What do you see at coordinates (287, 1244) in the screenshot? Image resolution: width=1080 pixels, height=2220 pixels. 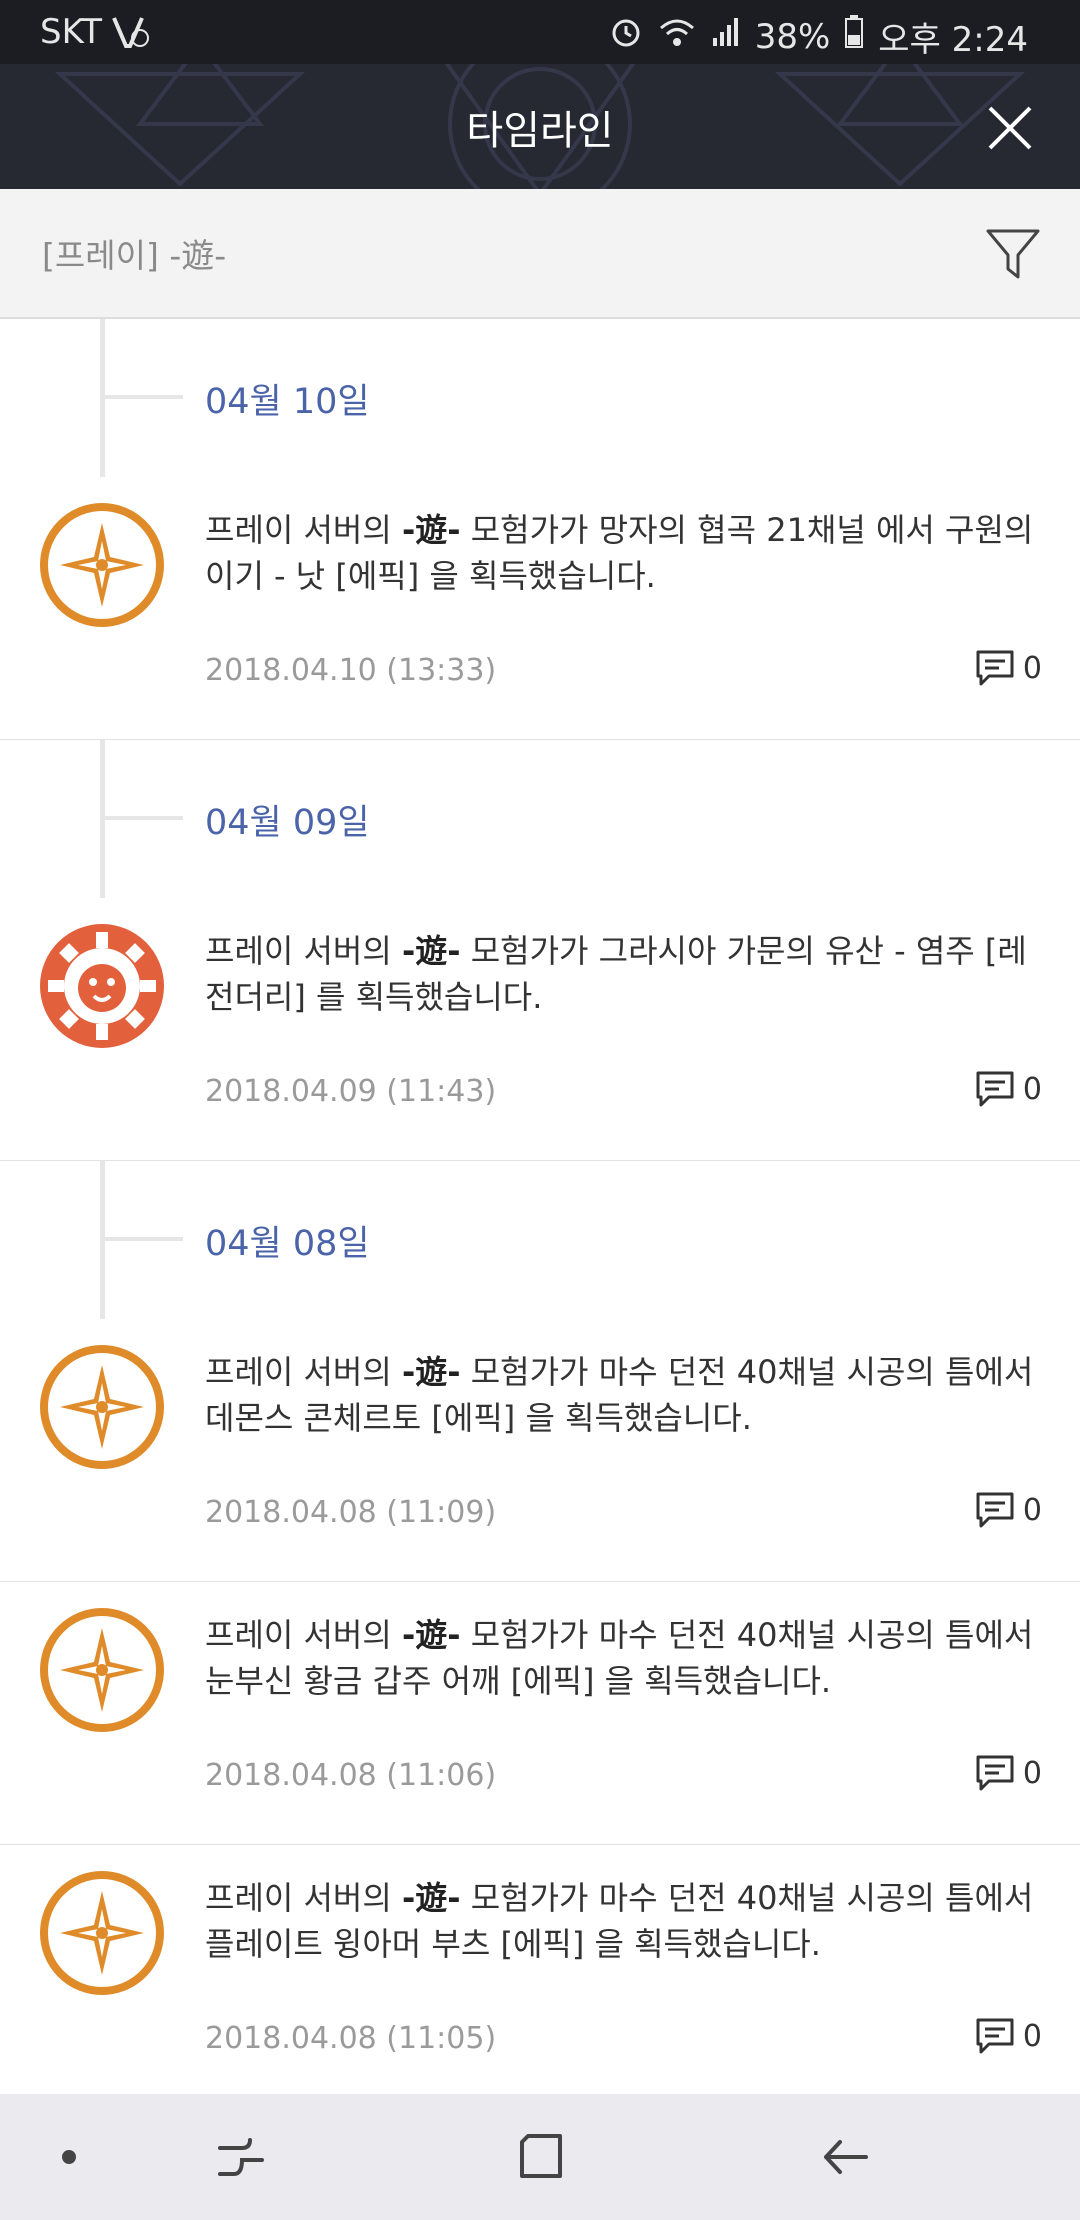 I see `date-label: 04월 08일` at bounding box center [287, 1244].